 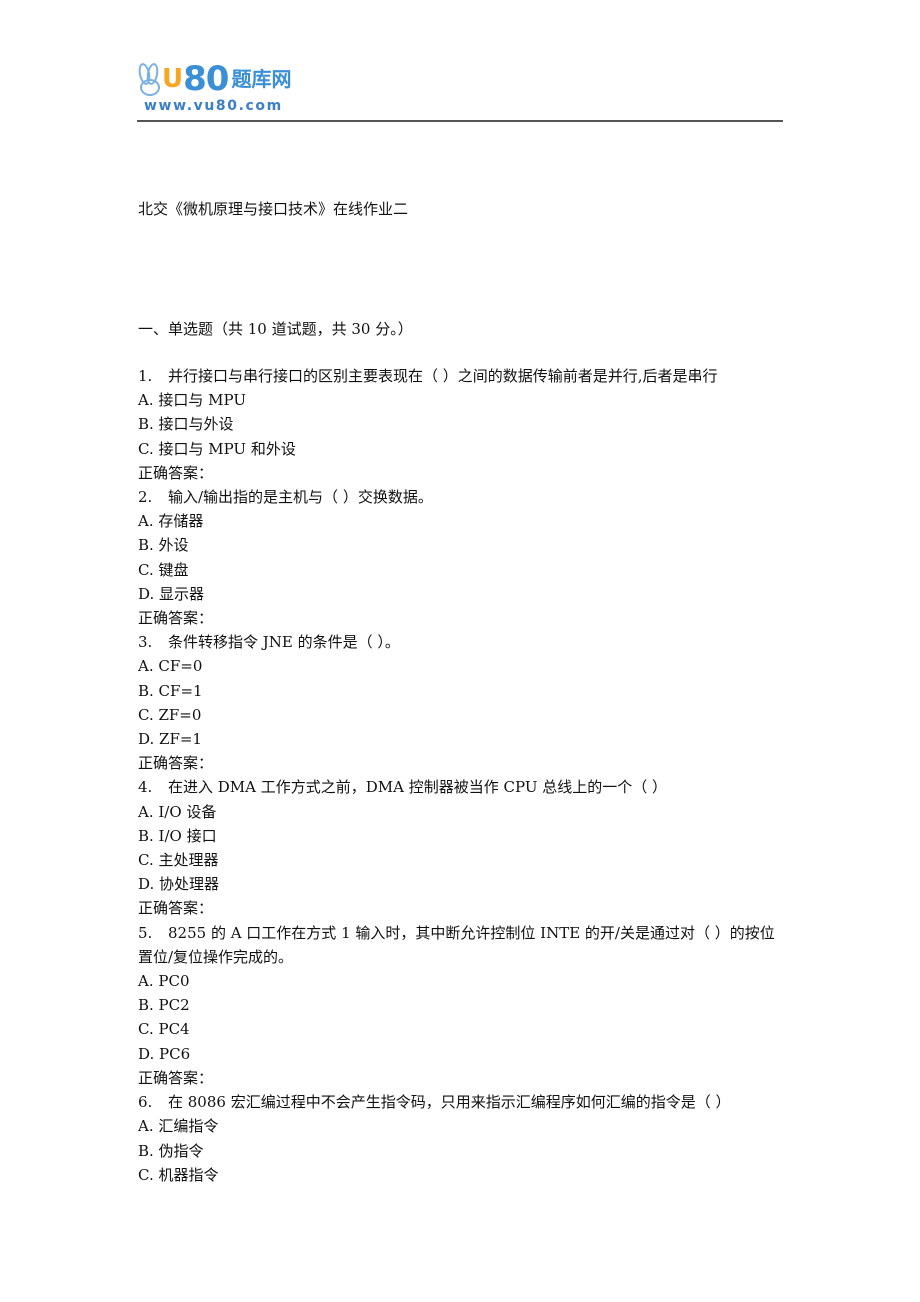 What do you see at coordinates (300, 497) in the screenshot?
I see `question-text: 输入/输出指的是主机与（ ）交换数据。` at bounding box center [300, 497].